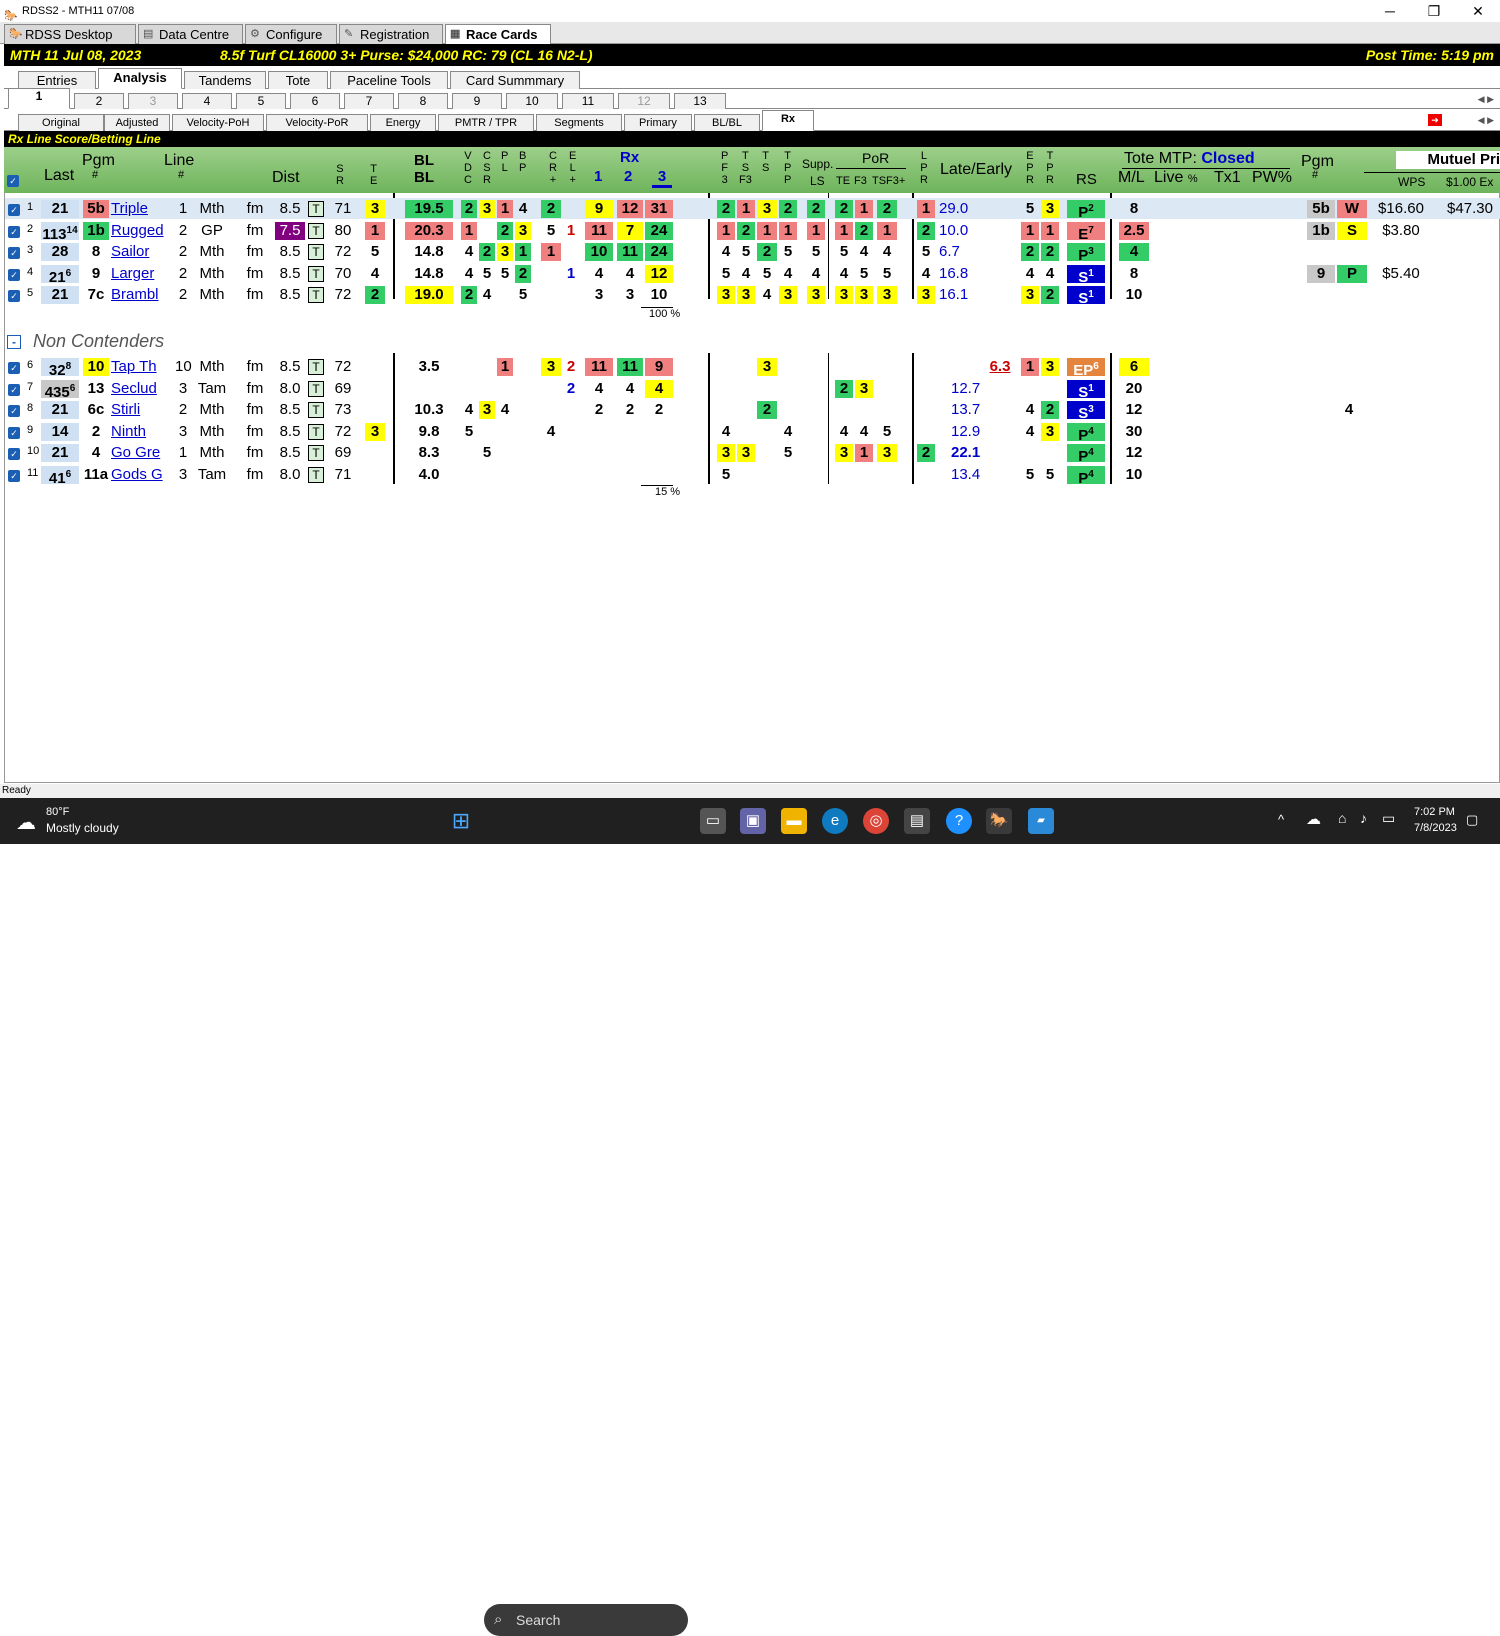 The width and height of the screenshot is (1500, 1636). Describe the element at coordinates (864, 410) in the screenshot. I see `por2-value` at that location.